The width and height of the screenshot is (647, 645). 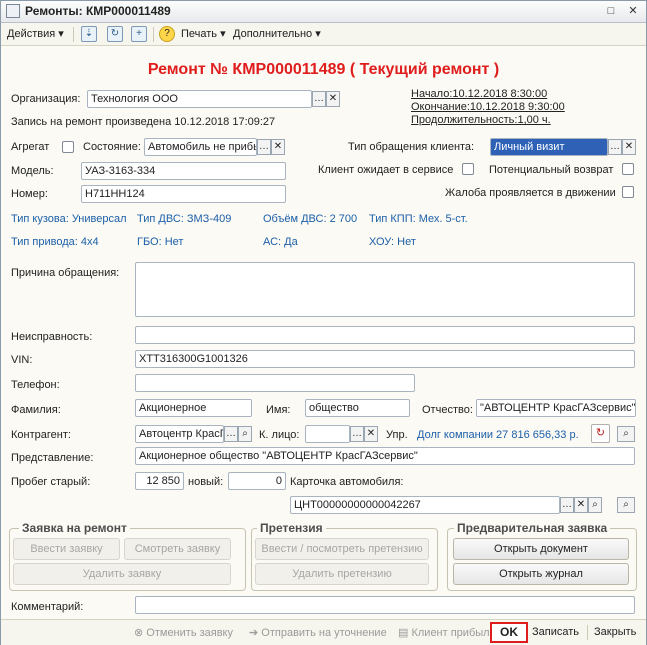 What do you see at coordinates (98, 11) in the screenshot?
I see `window-title: Ремонты: КМР000011489` at bounding box center [98, 11].